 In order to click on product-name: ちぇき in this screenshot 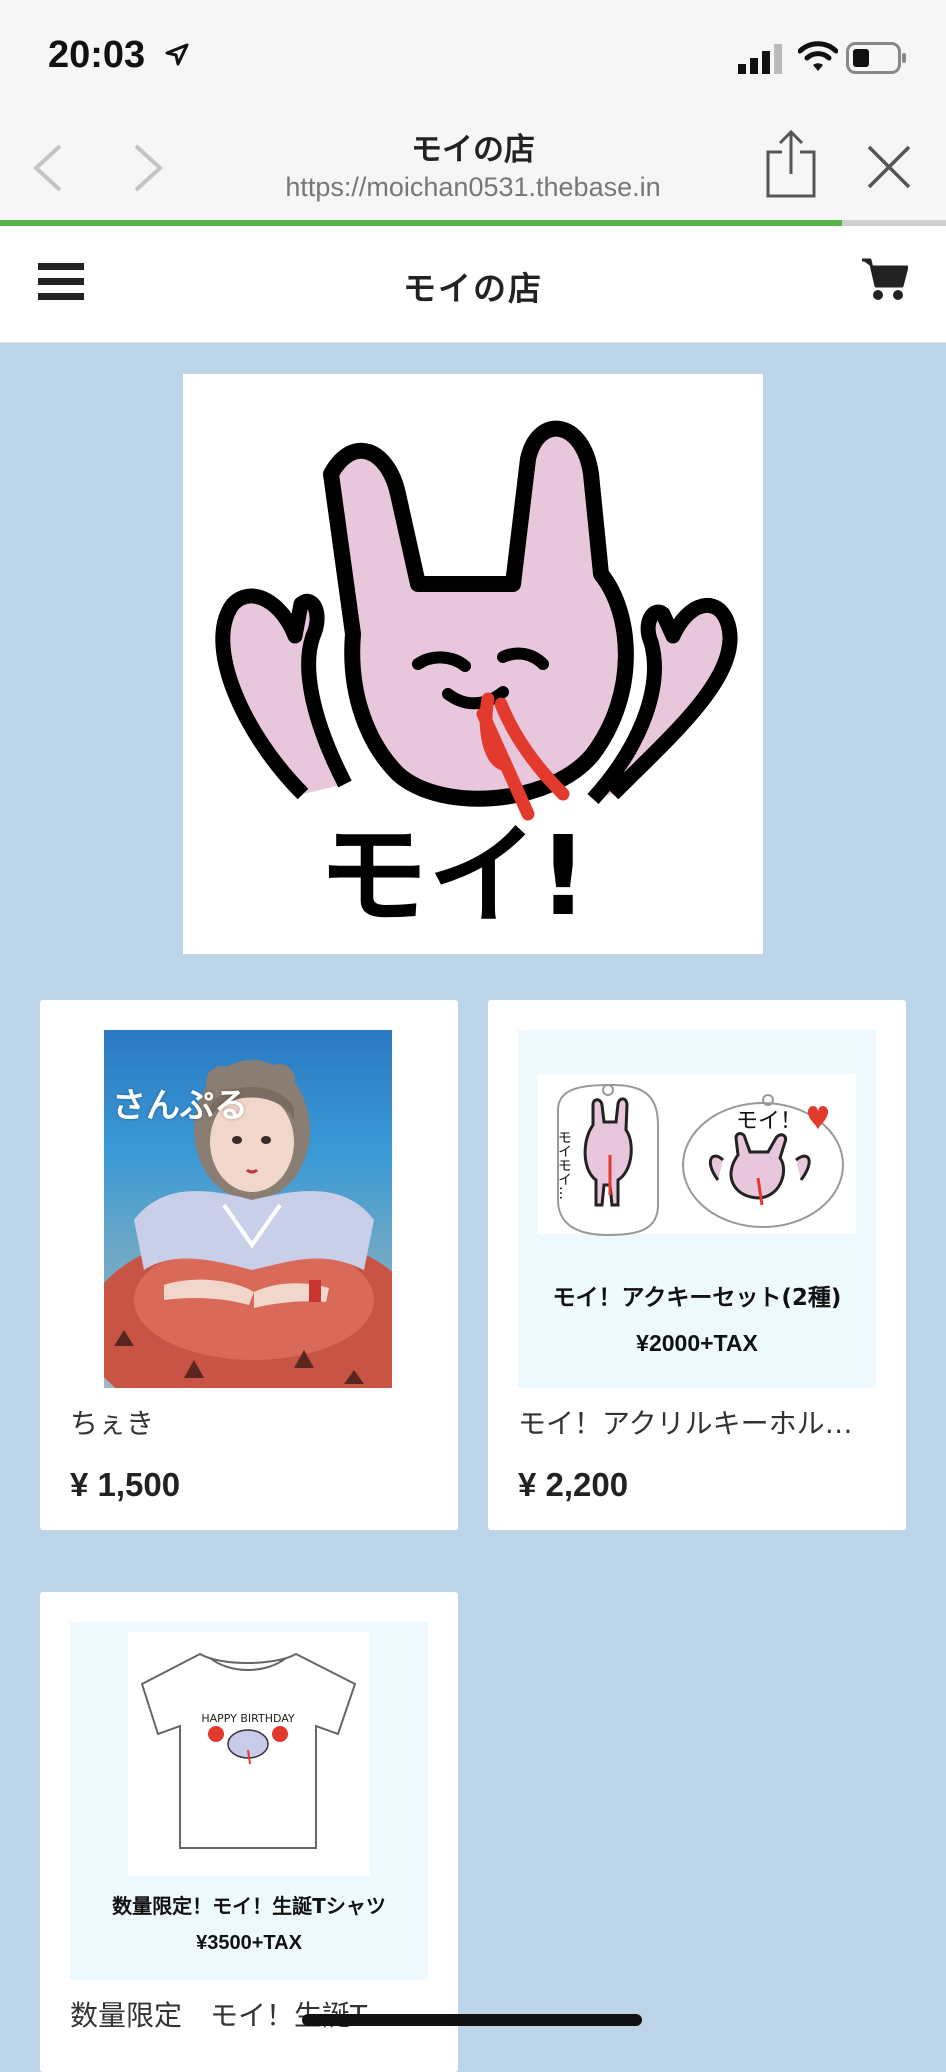, I will do `click(250, 1422)`.